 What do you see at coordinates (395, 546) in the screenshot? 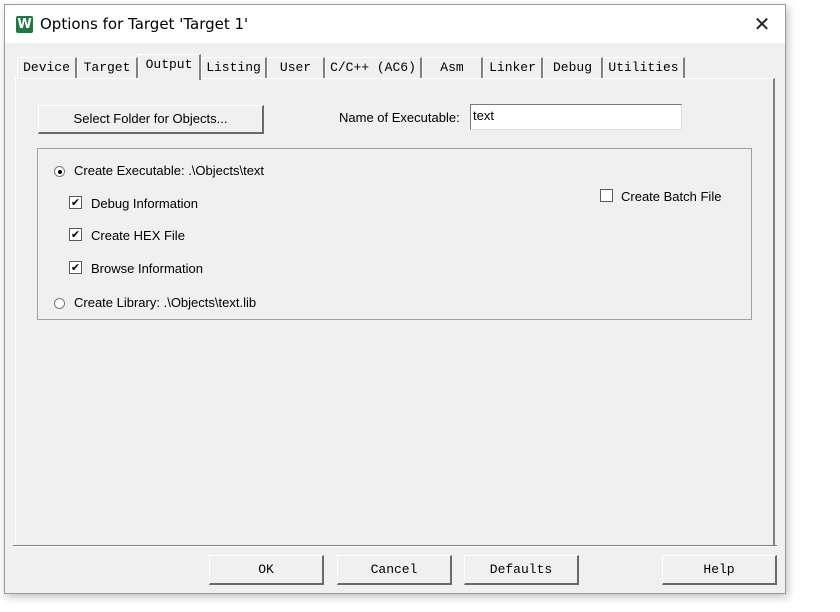
I see `bottom-separator` at bounding box center [395, 546].